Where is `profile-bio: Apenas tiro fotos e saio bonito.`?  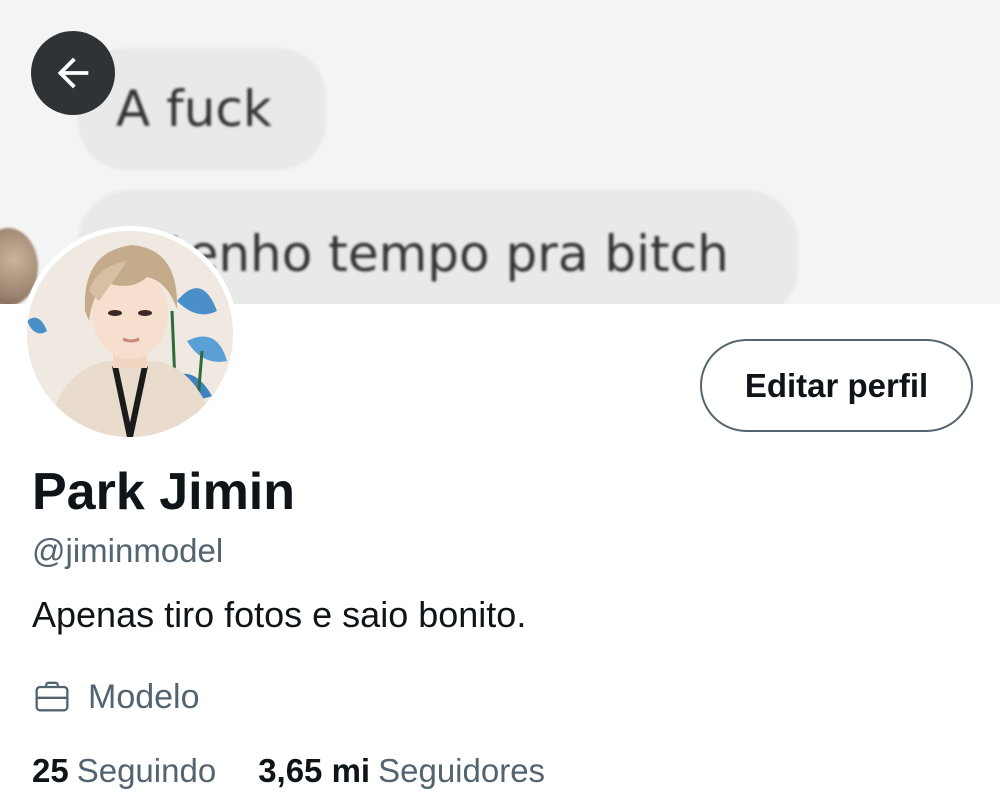
profile-bio: Apenas tiro fotos e saio bonito. is located at coordinates (279, 614).